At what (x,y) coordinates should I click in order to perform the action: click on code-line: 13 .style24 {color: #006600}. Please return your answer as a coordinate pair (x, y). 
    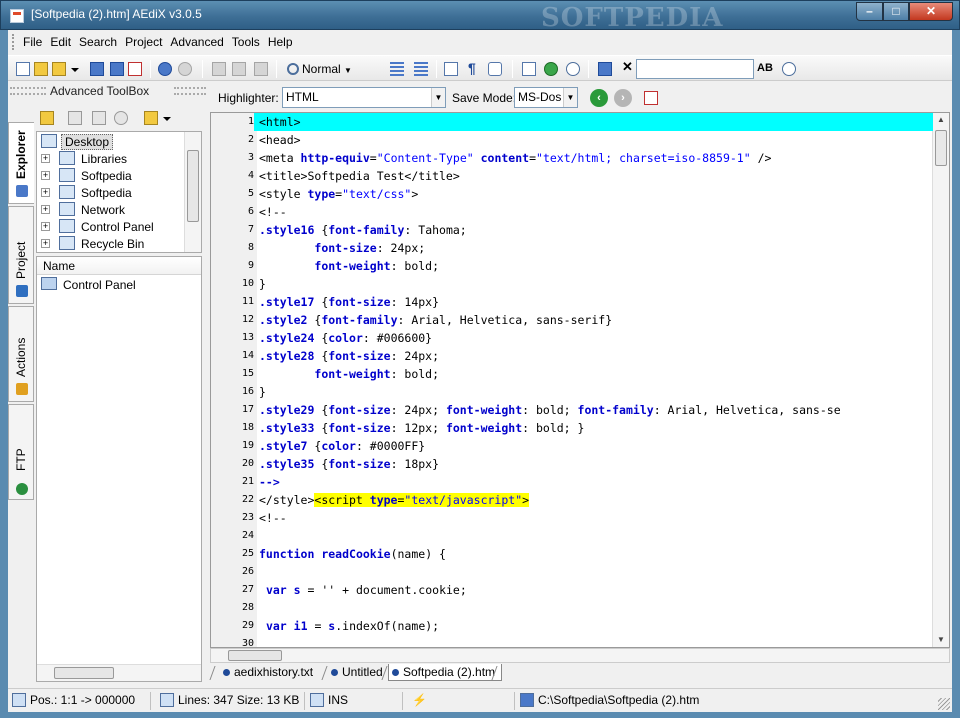
    Looking at the image, I should click on (572, 338).